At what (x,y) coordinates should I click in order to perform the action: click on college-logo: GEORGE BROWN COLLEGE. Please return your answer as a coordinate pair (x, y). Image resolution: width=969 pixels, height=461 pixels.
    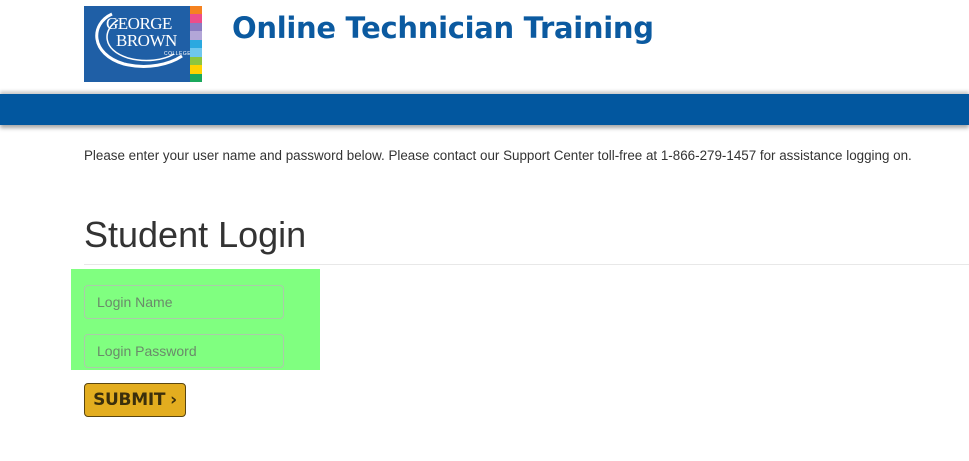
    Looking at the image, I should click on (143, 44).